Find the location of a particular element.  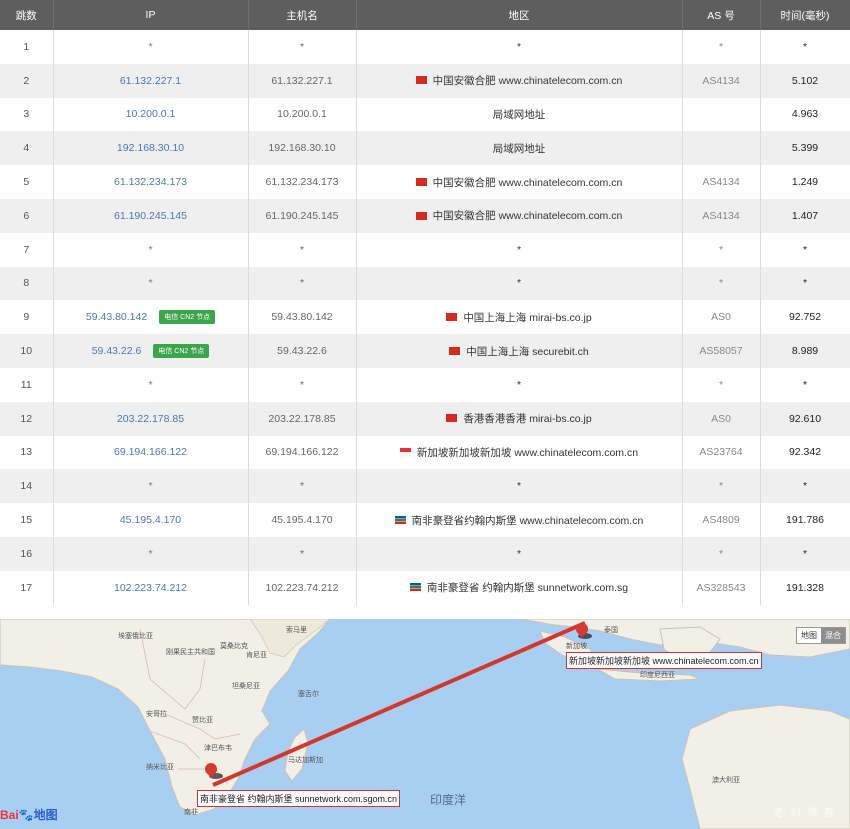

ip-link: 61.132.234.173 is located at coordinates (150, 182).